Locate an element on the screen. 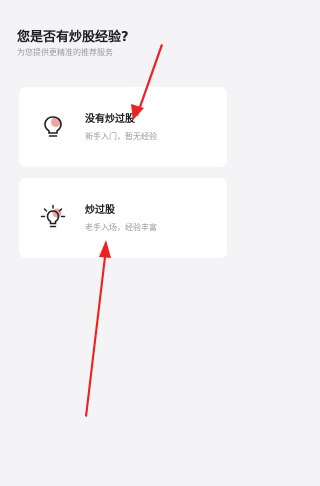  page-title: 您是否有炒股经验? is located at coordinates (73, 37).